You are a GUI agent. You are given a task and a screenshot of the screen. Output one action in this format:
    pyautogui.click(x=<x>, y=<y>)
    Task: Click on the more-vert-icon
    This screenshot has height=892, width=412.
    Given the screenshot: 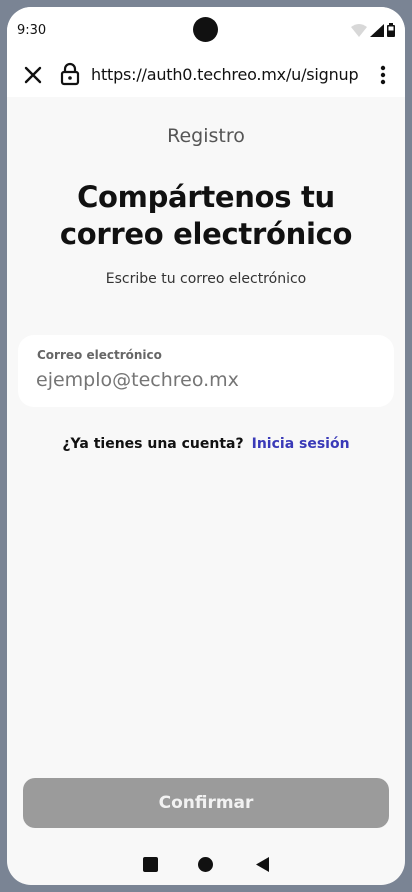 What is the action you would take?
    pyautogui.click(x=383, y=75)
    